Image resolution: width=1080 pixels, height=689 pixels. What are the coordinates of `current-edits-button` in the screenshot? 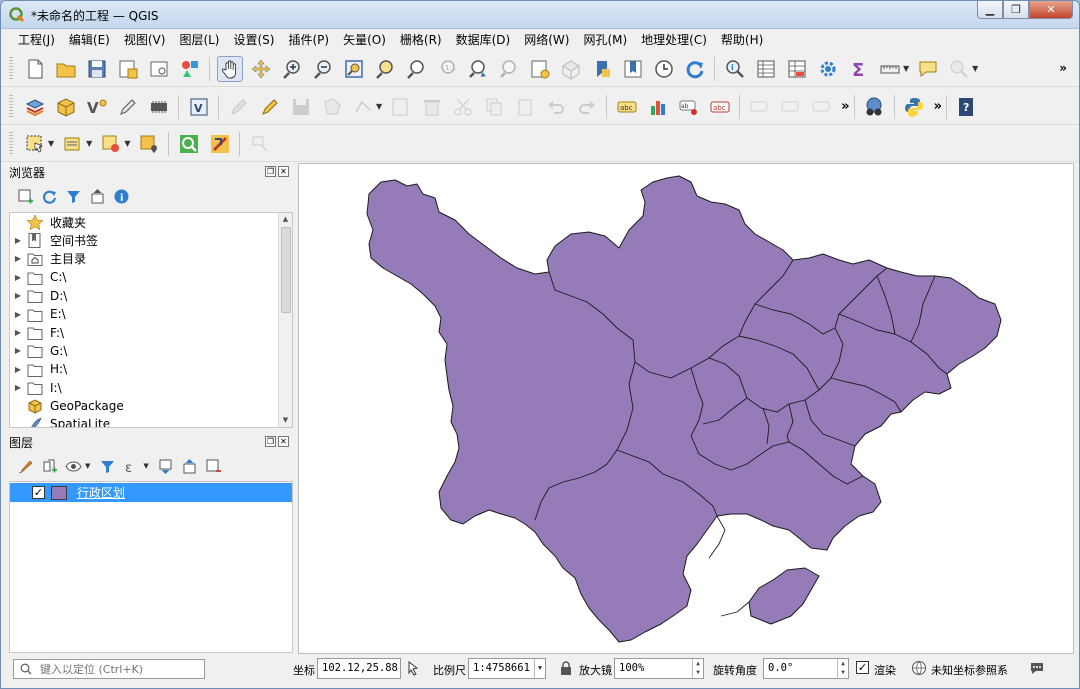 It's located at (239, 107).